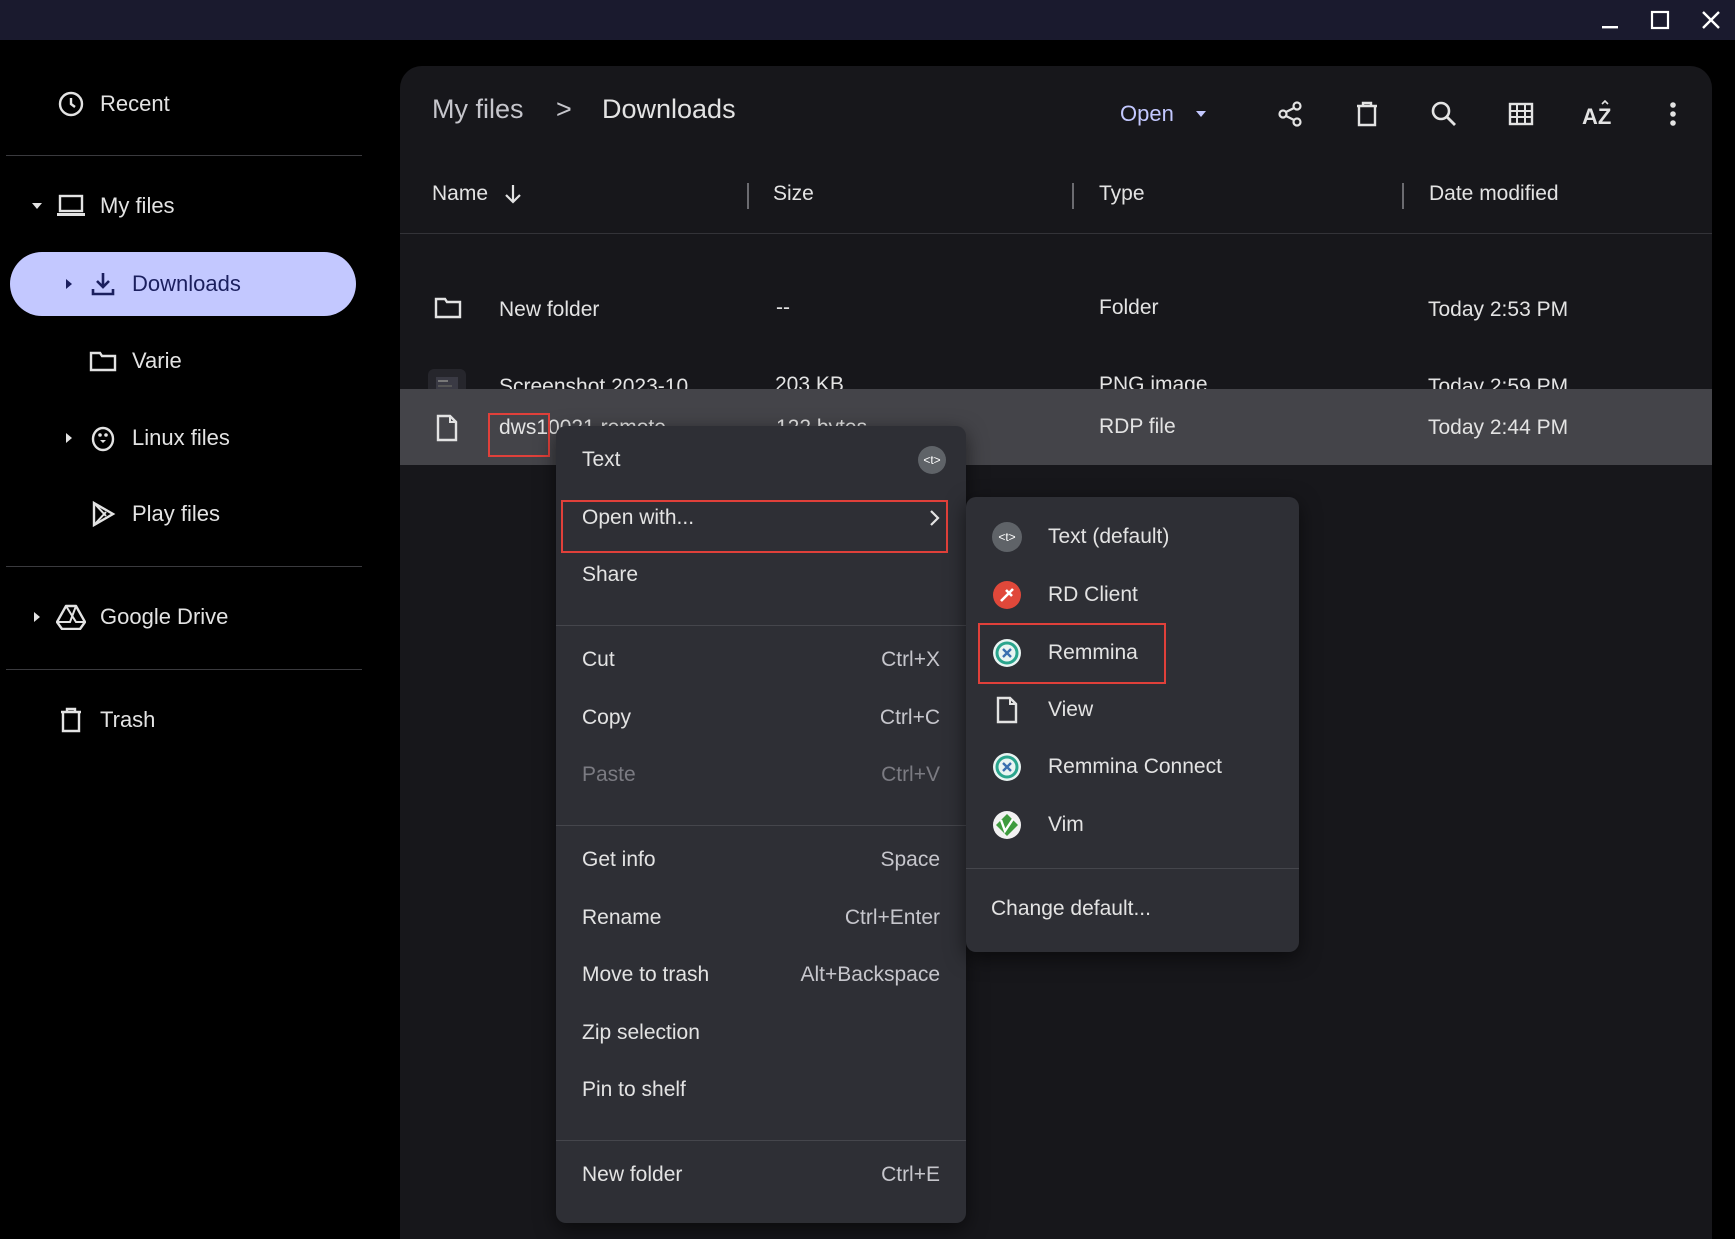 The height and width of the screenshot is (1239, 1735). I want to click on sidebar-item-varie: Varie, so click(135, 361).